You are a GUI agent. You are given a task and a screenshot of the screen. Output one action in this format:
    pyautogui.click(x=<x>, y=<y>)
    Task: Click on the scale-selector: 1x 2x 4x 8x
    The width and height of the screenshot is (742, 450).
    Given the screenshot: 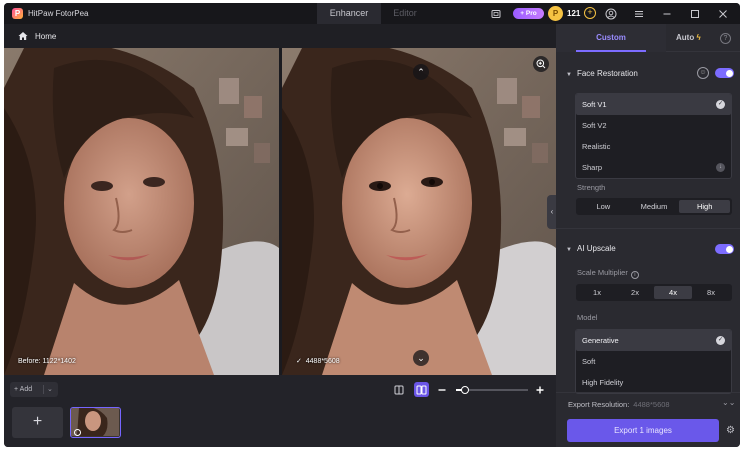 What is the action you would take?
    pyautogui.click(x=654, y=292)
    